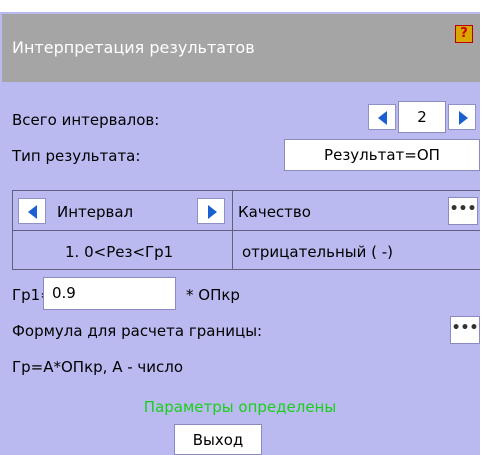 The image size is (482, 455). Describe the element at coordinates (317, 252) in the screenshot. I see `table-cell-quality: отрицательный ( -)` at that location.